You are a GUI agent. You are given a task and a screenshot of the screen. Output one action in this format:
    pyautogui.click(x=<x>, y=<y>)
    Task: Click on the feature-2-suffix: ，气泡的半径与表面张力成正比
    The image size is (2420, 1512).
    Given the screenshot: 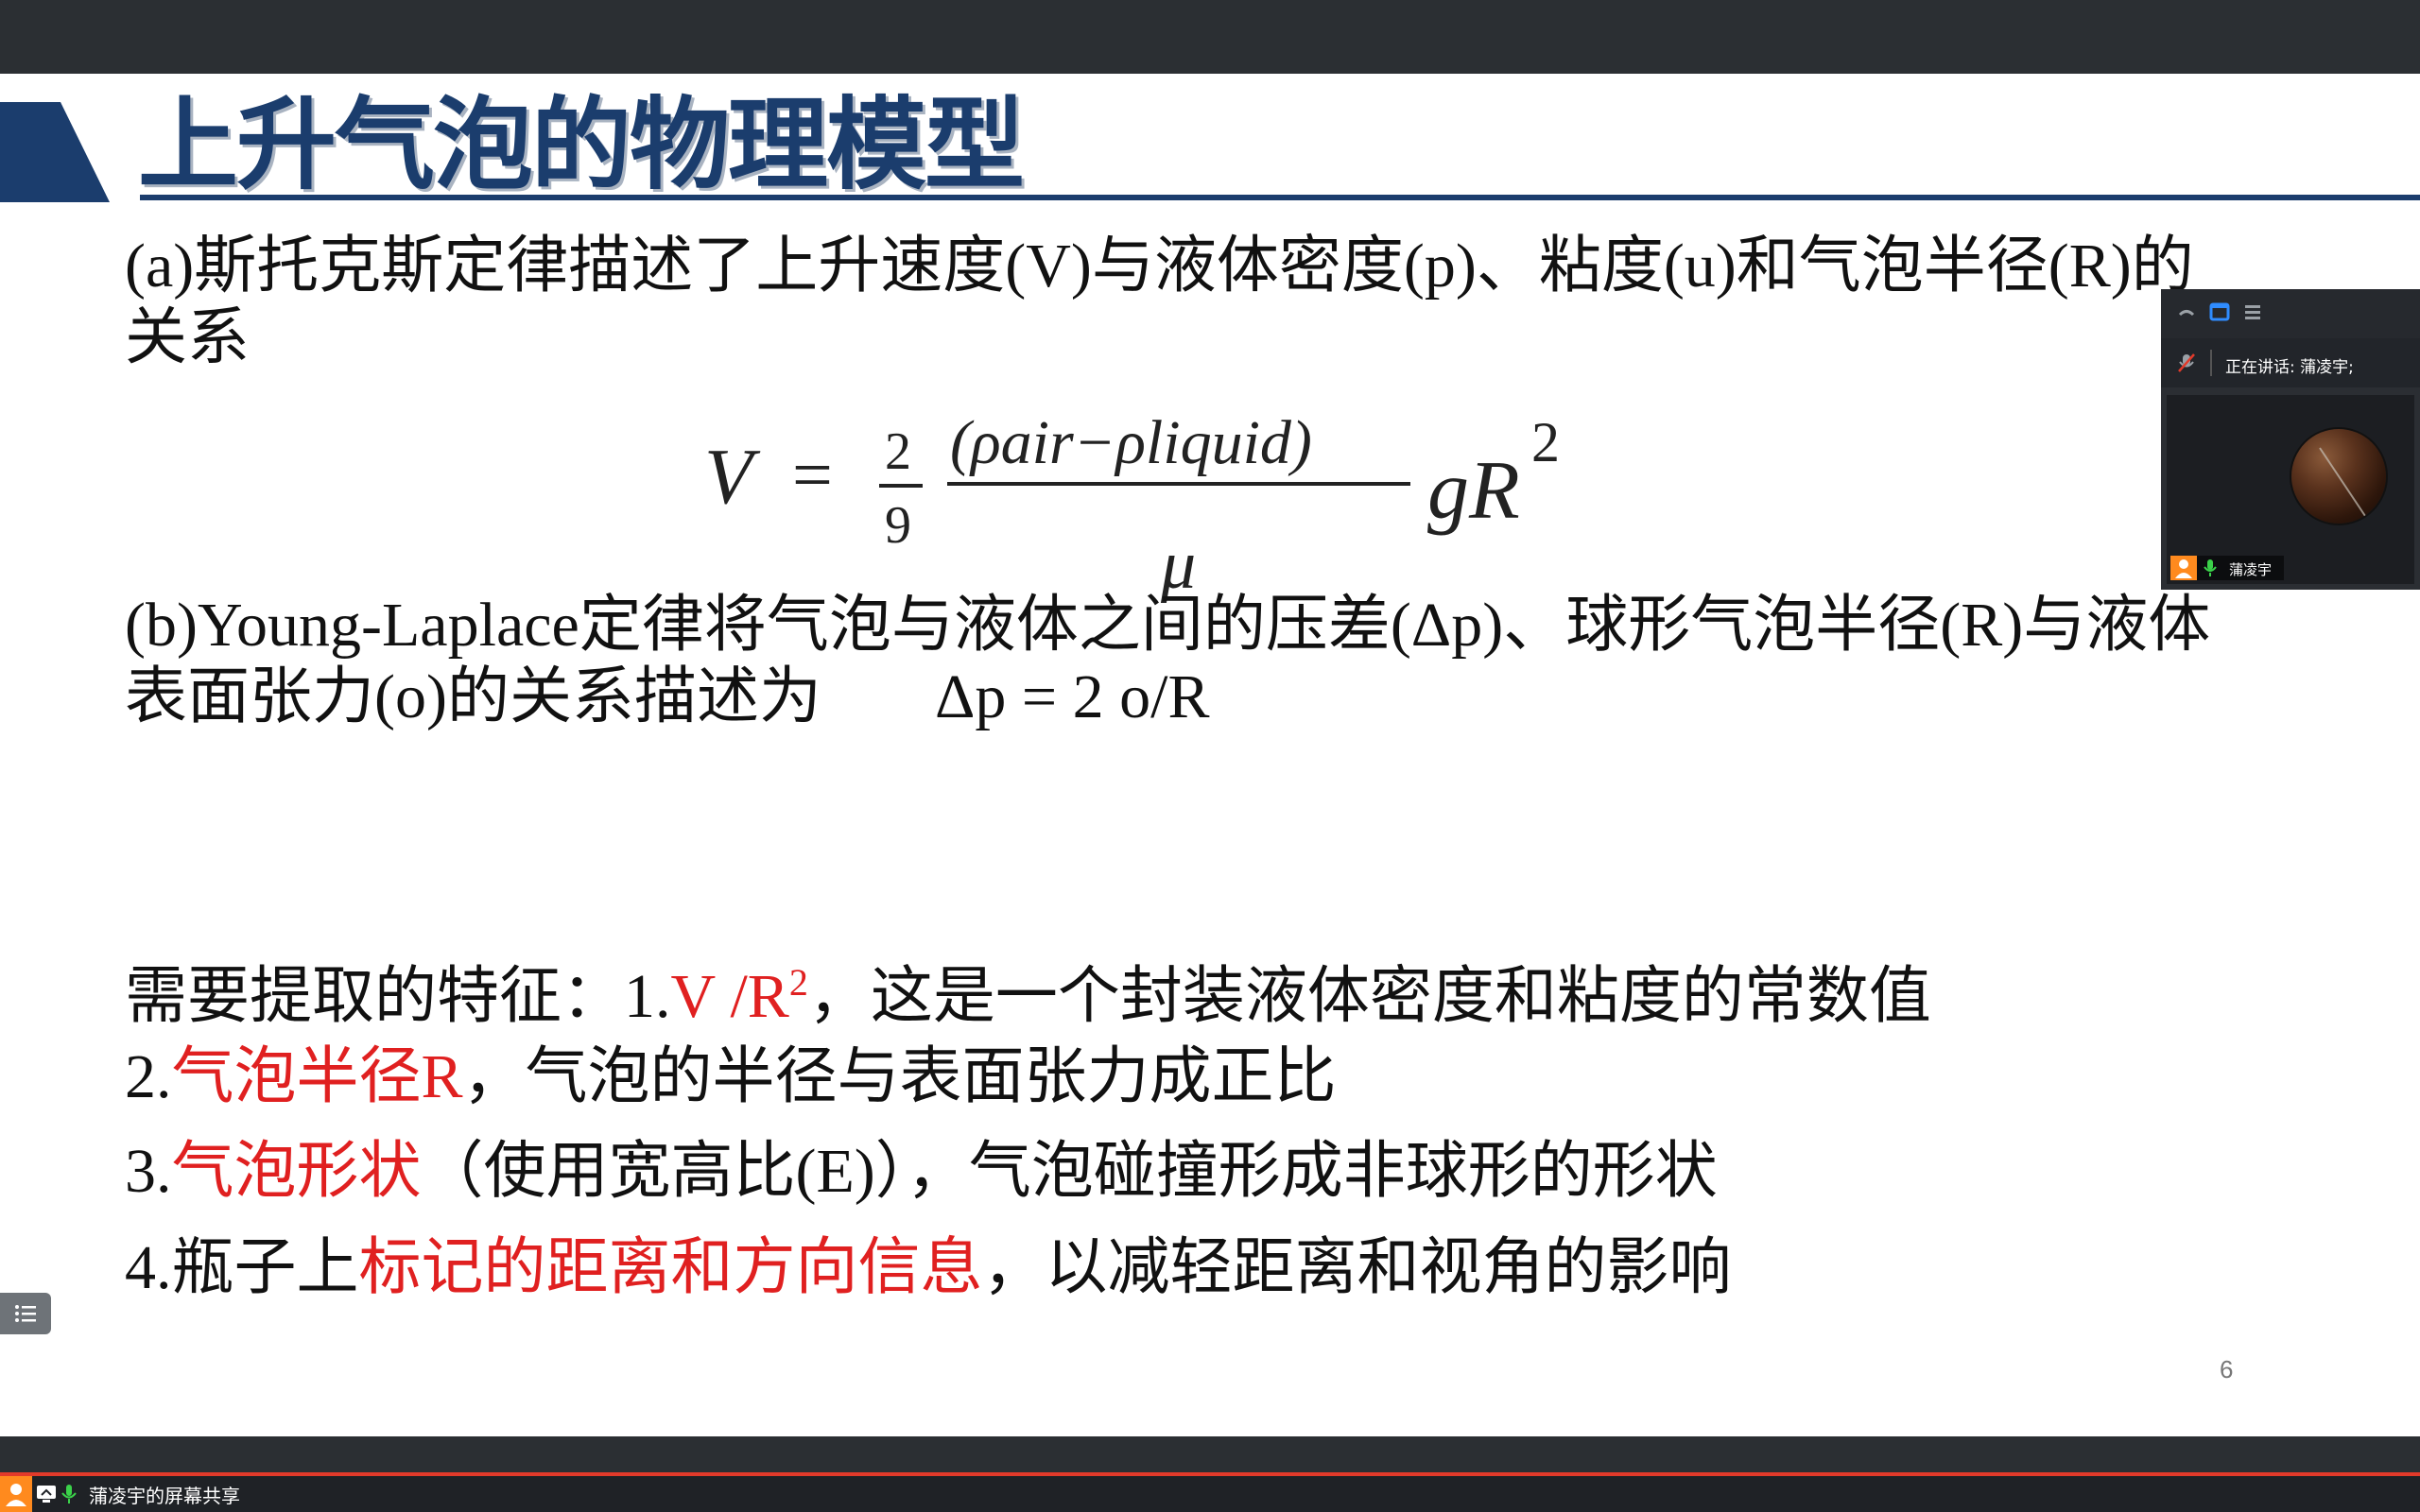 What is the action you would take?
    pyautogui.click(x=899, y=1076)
    